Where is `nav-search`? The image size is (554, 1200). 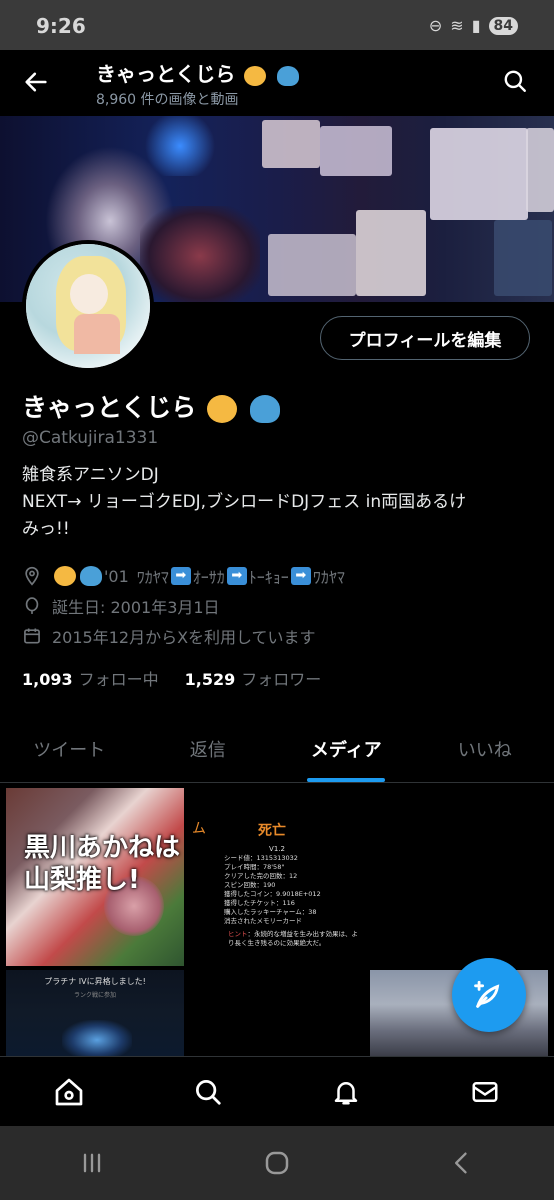 nav-search is located at coordinates (208, 1092).